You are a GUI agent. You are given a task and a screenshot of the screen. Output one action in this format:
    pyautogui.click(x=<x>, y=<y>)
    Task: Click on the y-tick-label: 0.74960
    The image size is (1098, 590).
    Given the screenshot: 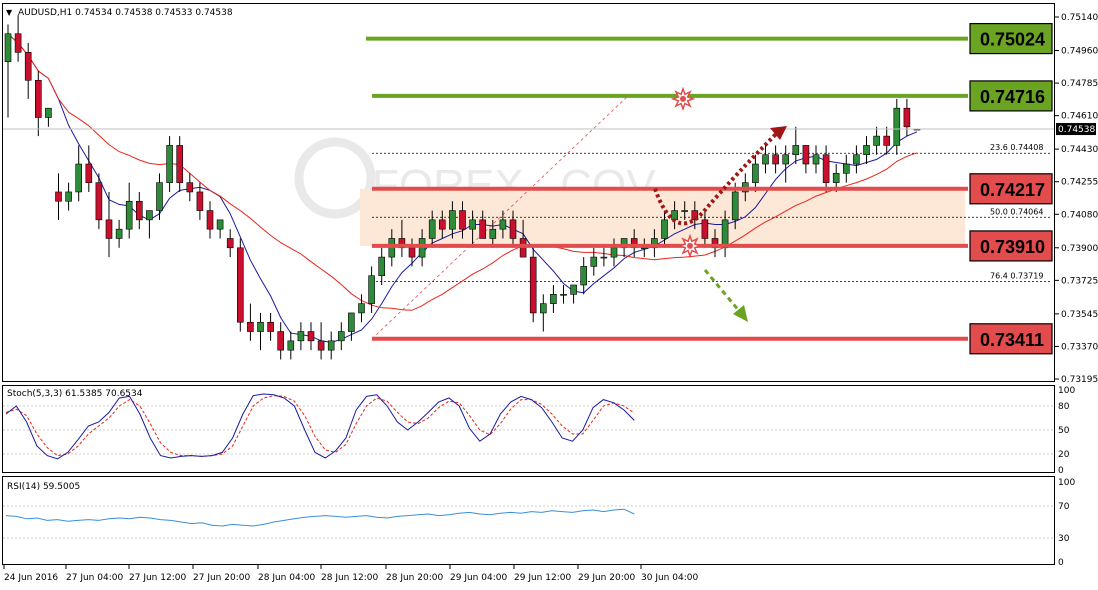 What is the action you would take?
    pyautogui.click(x=1079, y=52)
    